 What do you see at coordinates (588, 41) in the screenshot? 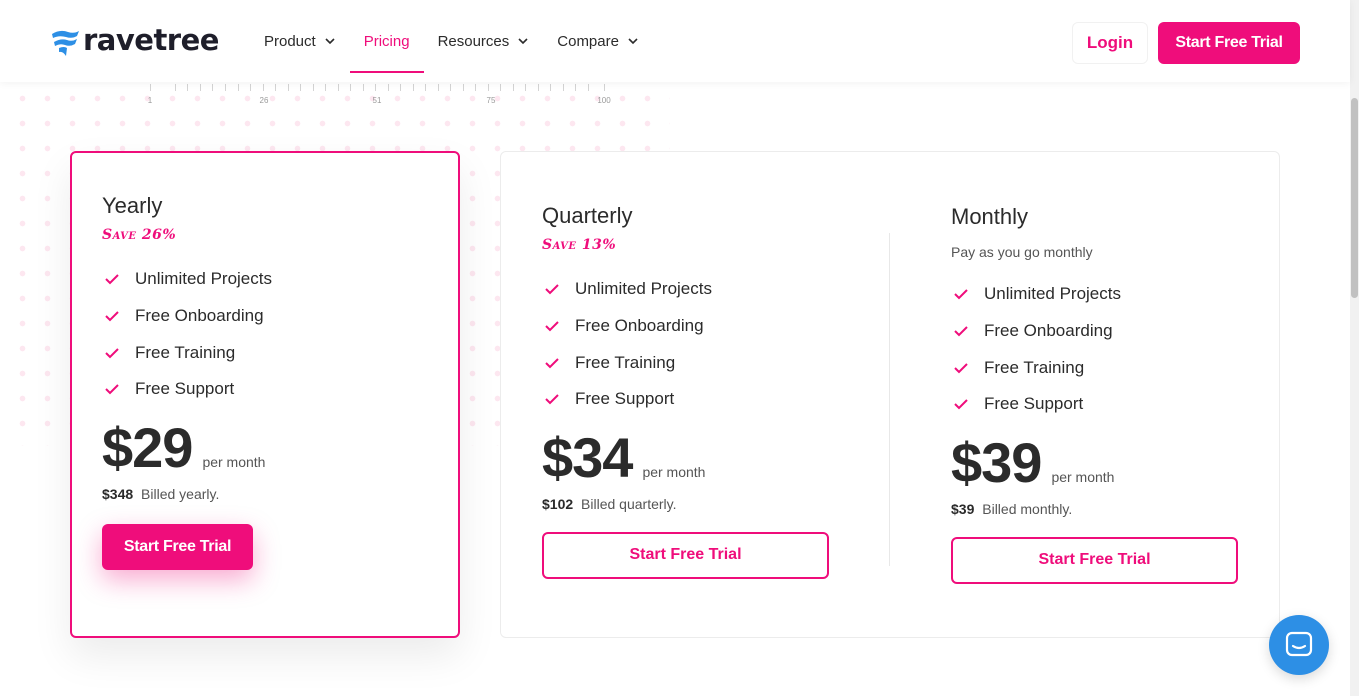
I see `nav-item-label: Compare` at bounding box center [588, 41].